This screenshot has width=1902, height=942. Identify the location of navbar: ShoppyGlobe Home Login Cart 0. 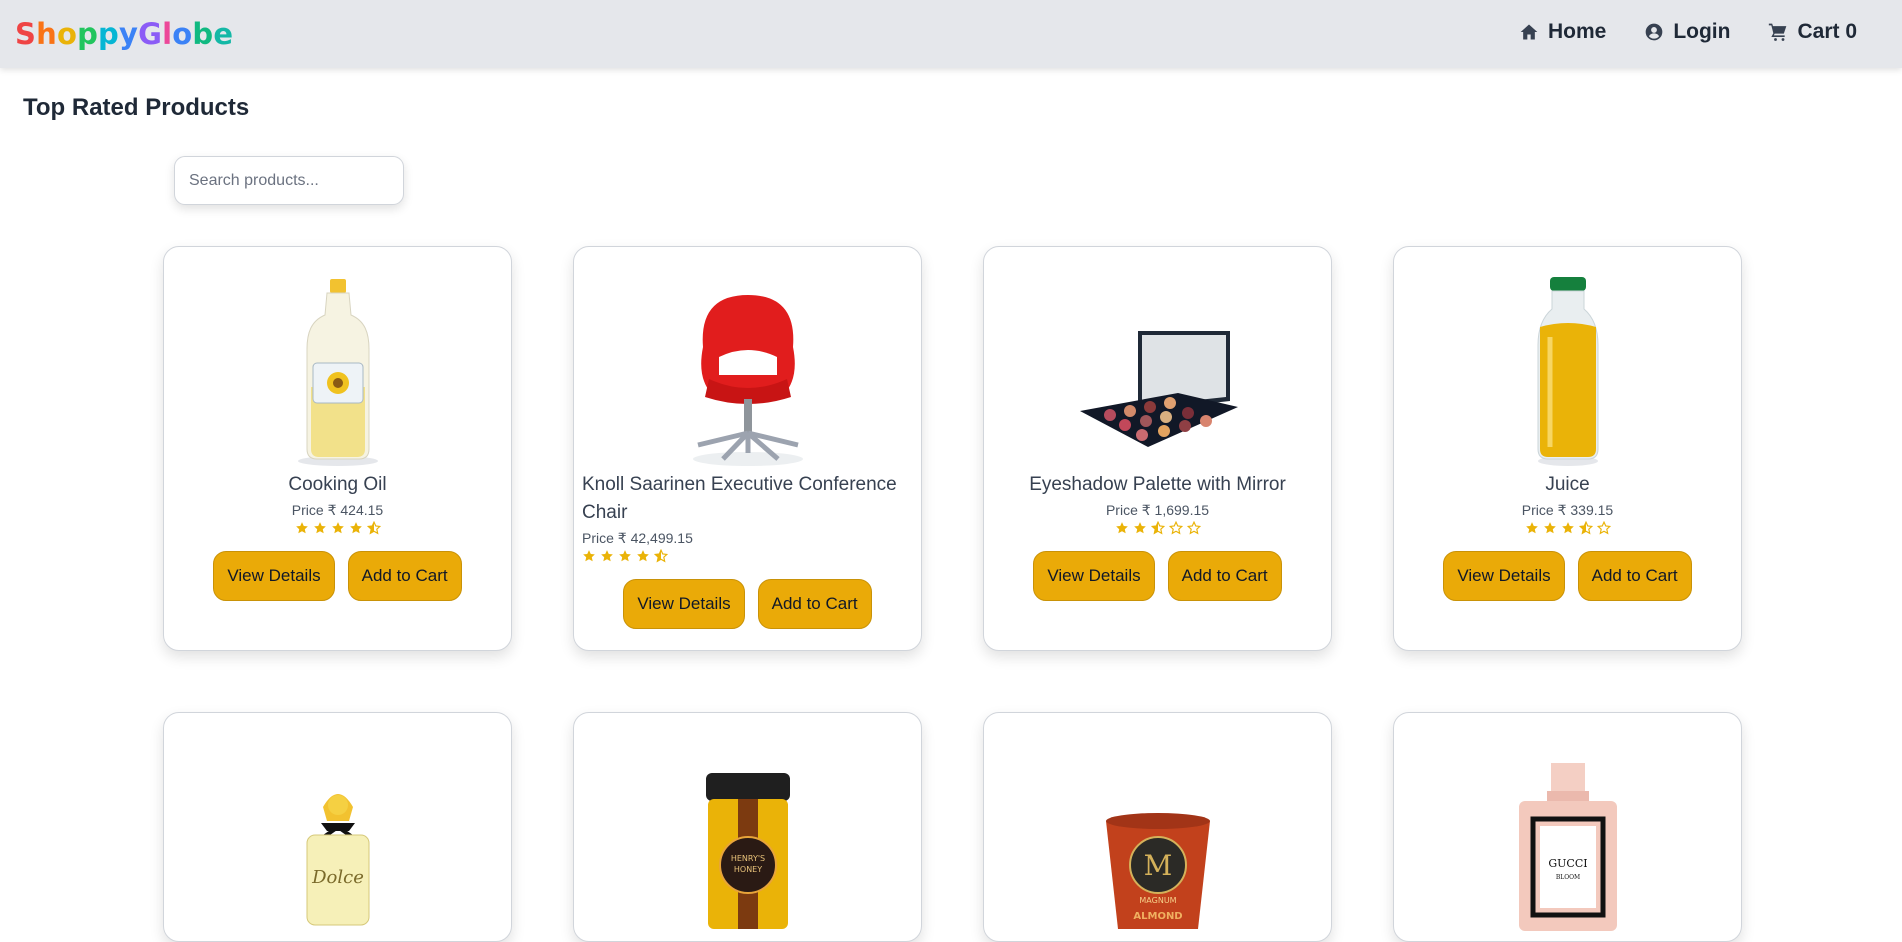
(951, 34).